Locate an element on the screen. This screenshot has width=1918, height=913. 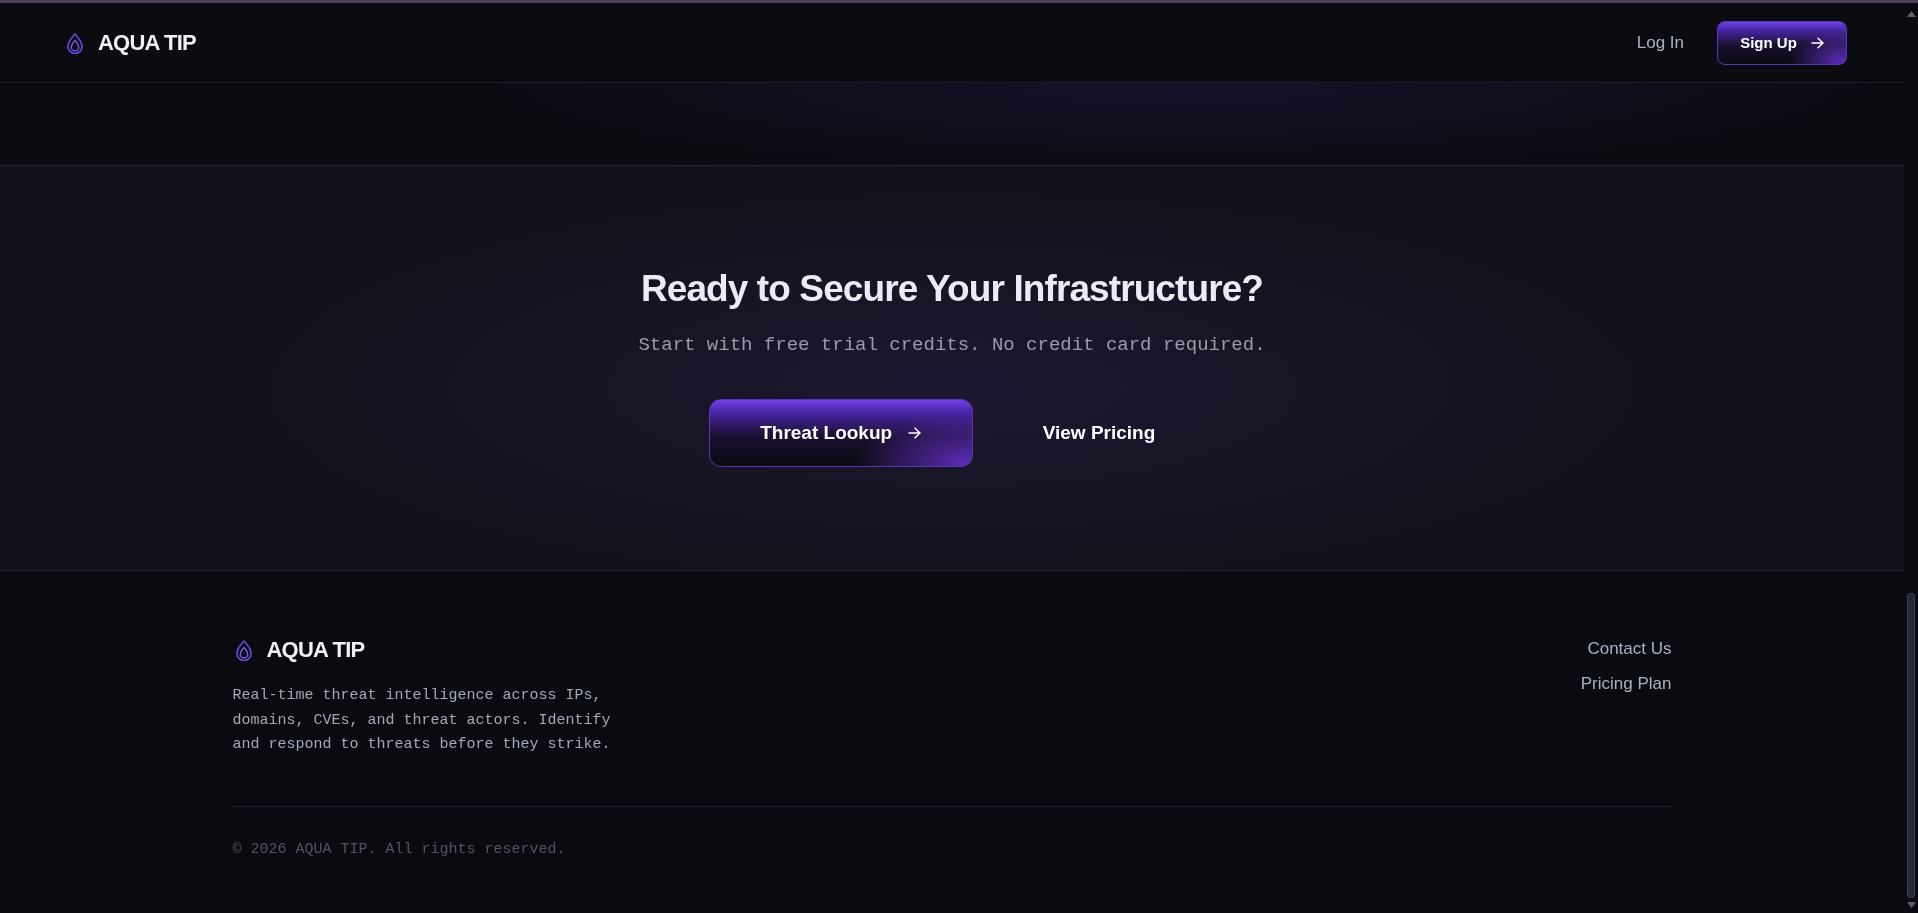
cta-heading: Ready to Secure Your Infrastructure? is located at coordinates (952, 289).